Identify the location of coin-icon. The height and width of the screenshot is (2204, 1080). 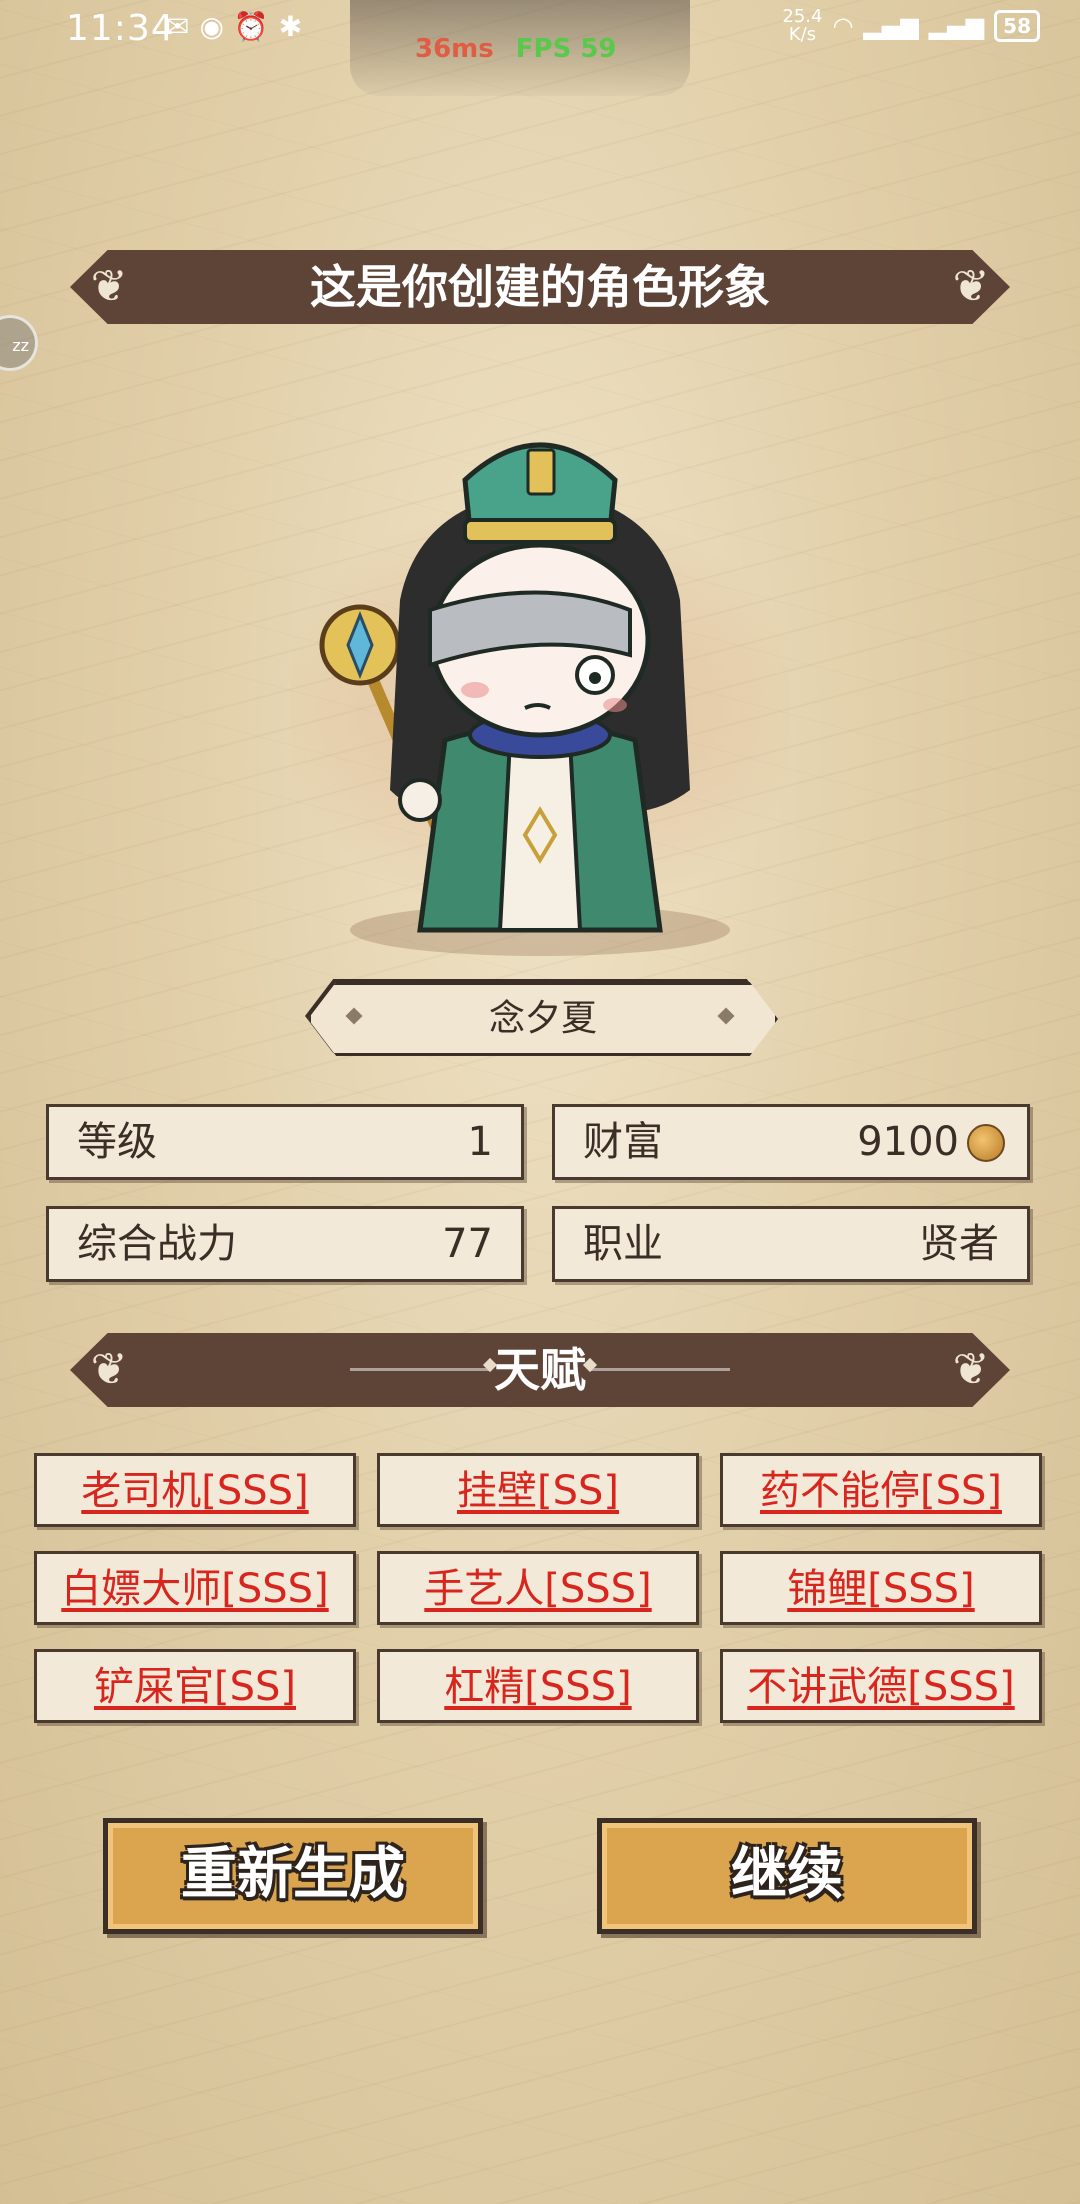
(986, 1143).